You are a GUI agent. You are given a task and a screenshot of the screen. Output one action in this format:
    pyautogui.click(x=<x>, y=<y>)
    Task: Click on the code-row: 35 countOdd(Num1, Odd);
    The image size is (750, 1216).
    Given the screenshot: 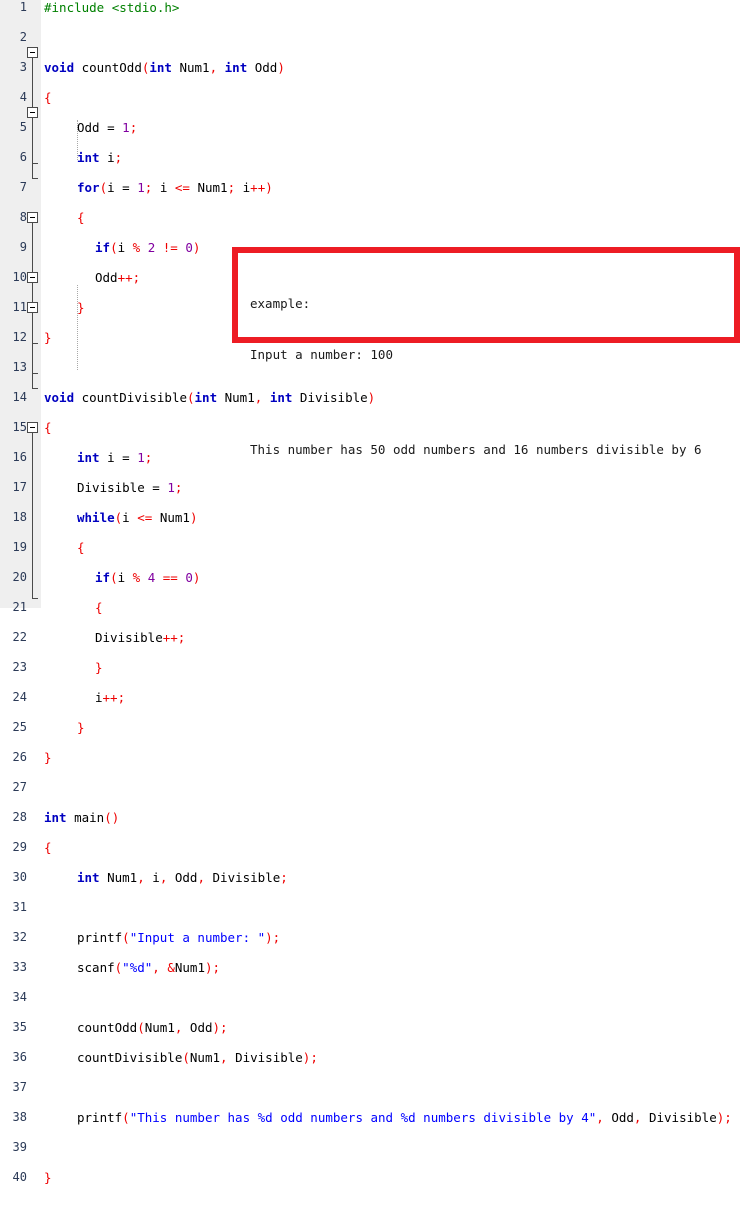 What is the action you would take?
    pyautogui.click(x=114, y=1027)
    